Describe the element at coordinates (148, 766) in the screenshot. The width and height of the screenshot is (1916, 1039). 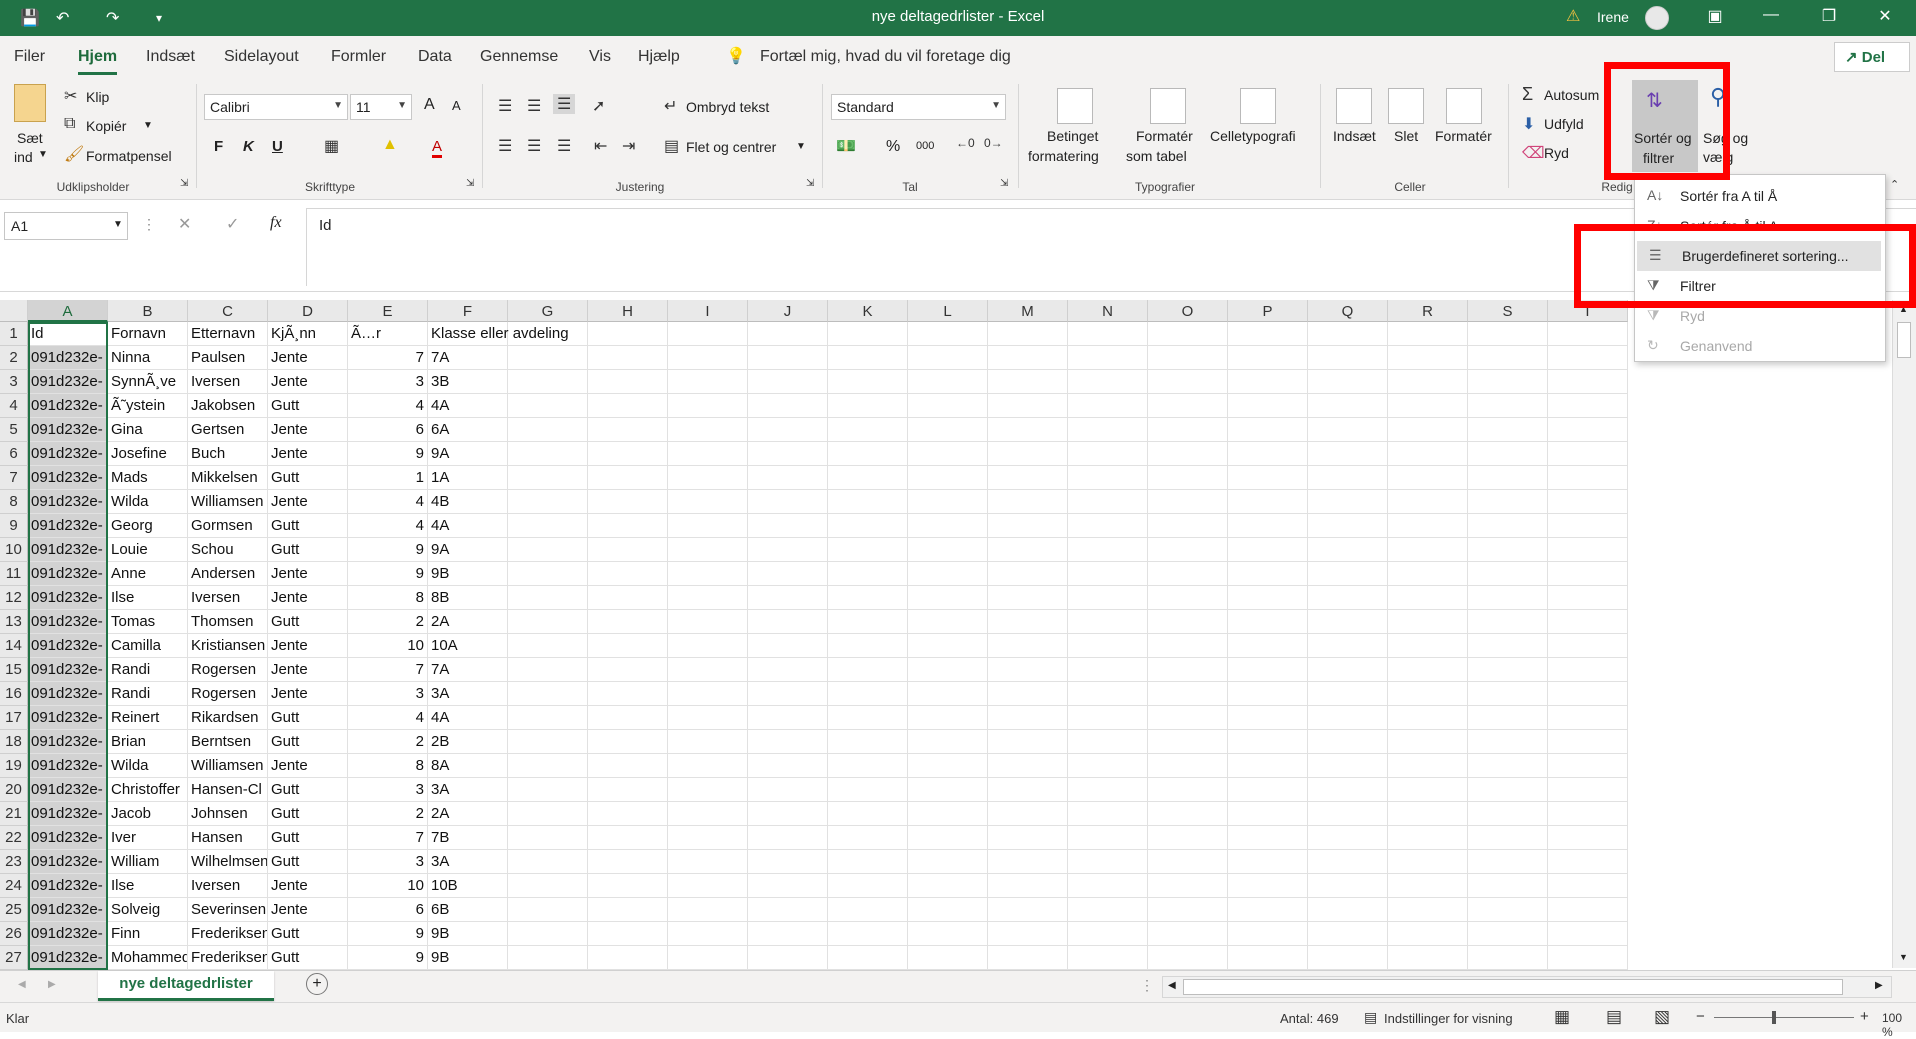
I see `table-cell: Wilda` at that location.